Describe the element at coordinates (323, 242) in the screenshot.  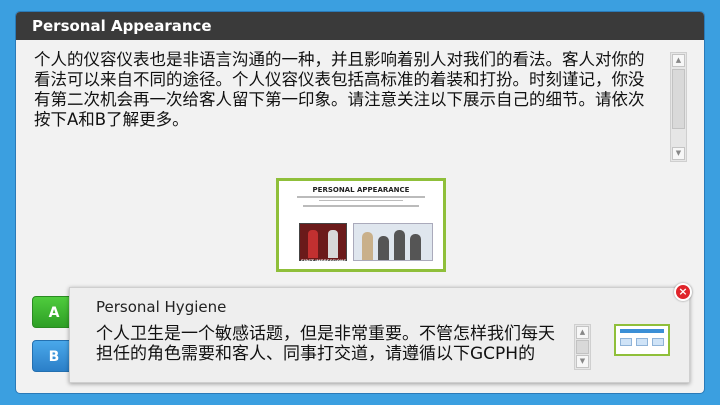
I see `thumbnail-photo-left` at that location.